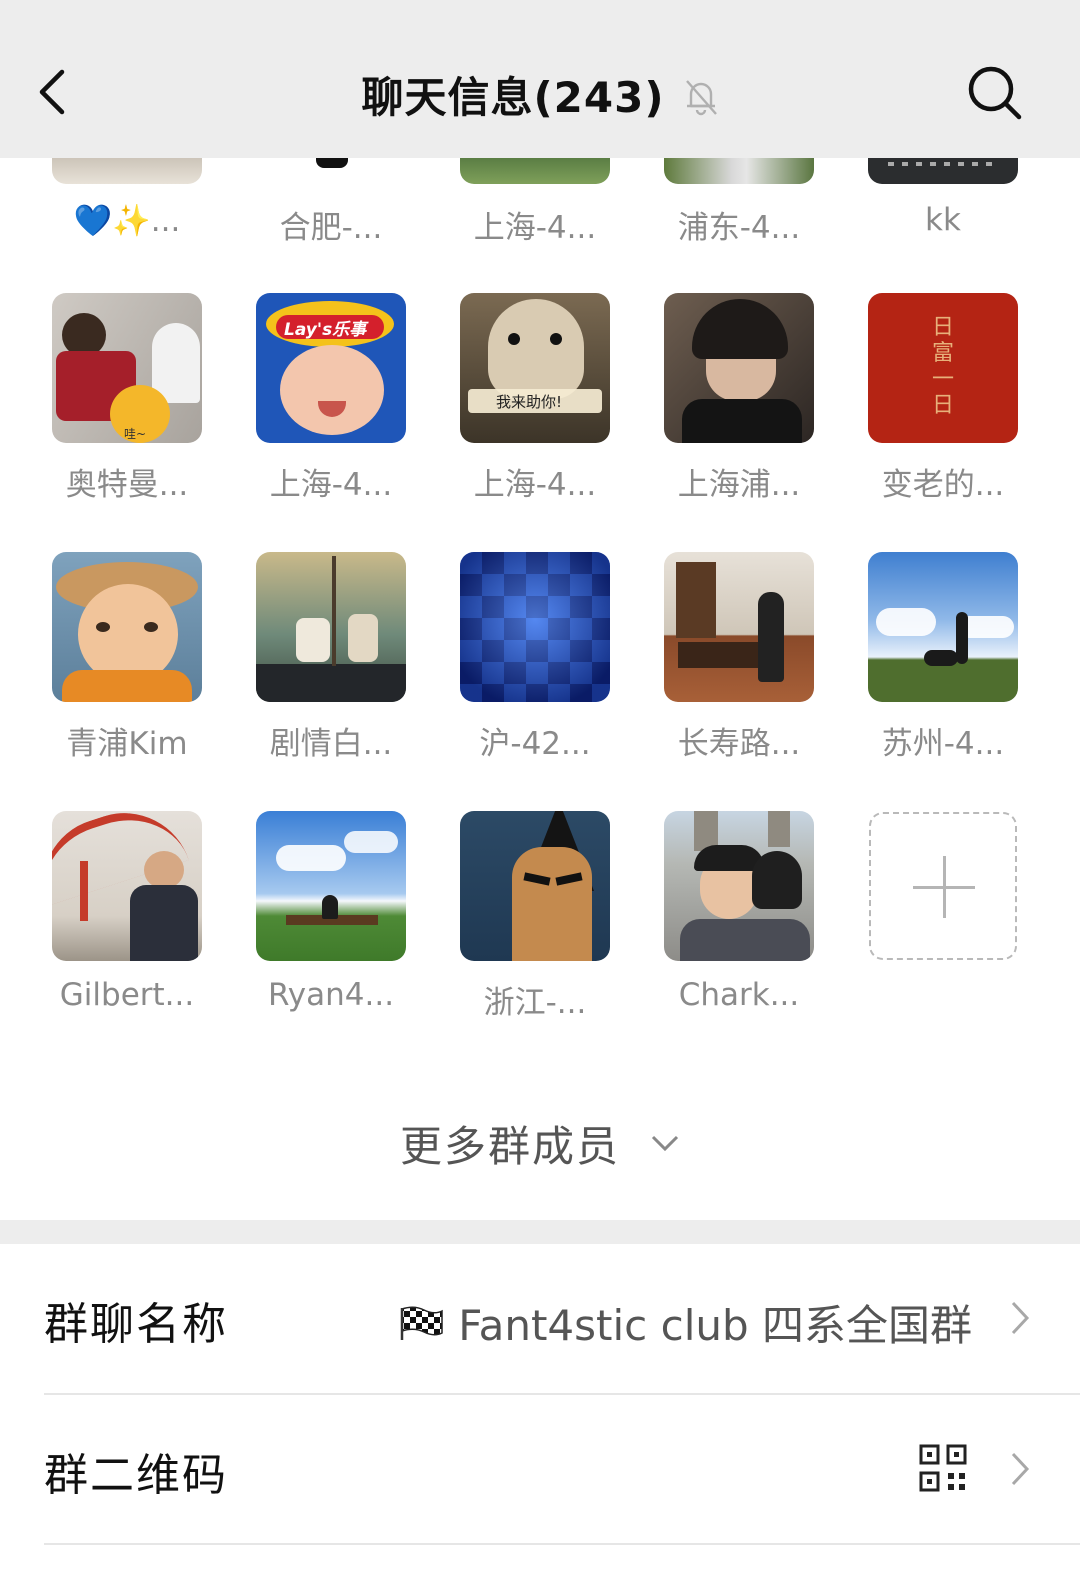 The image size is (1080, 1581). Describe the element at coordinates (513, 97) in the screenshot. I see `page-title: 聊天信息(243)` at that location.